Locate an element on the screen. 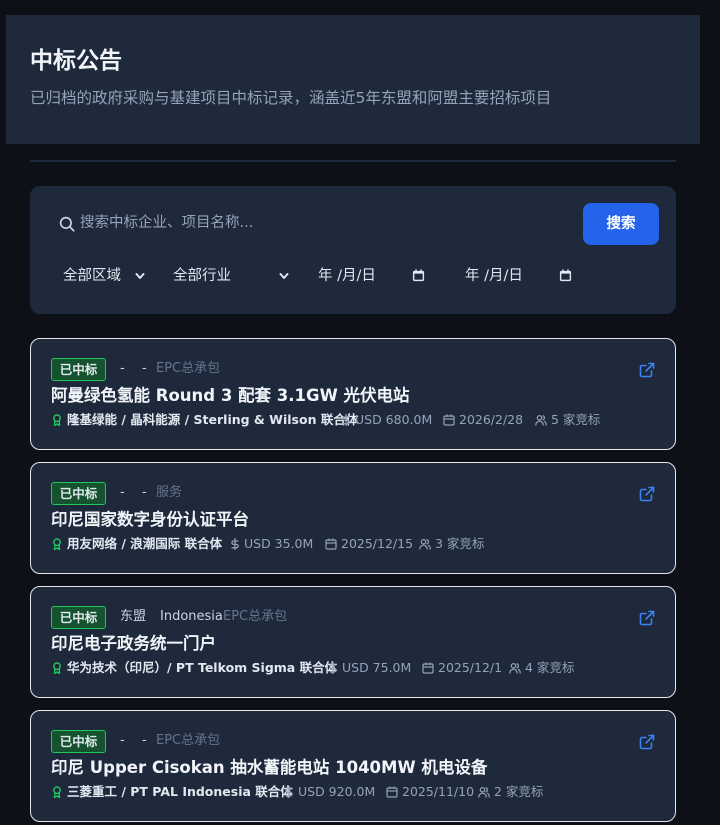 This screenshot has height=825, width=720. bidders-info: 5 家竞标 is located at coordinates (567, 420).